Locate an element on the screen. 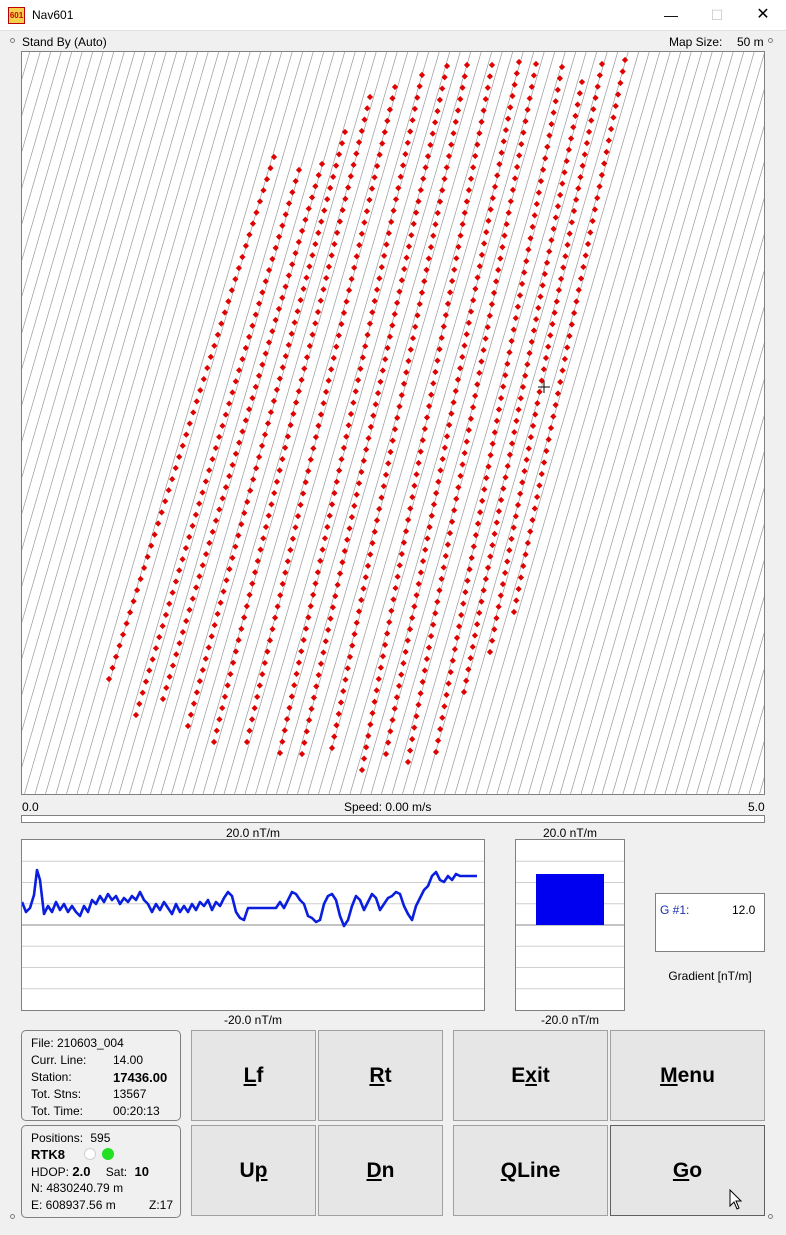 The width and height of the screenshot is (786, 1235). menu-button: Menu is located at coordinates (687, 1075).